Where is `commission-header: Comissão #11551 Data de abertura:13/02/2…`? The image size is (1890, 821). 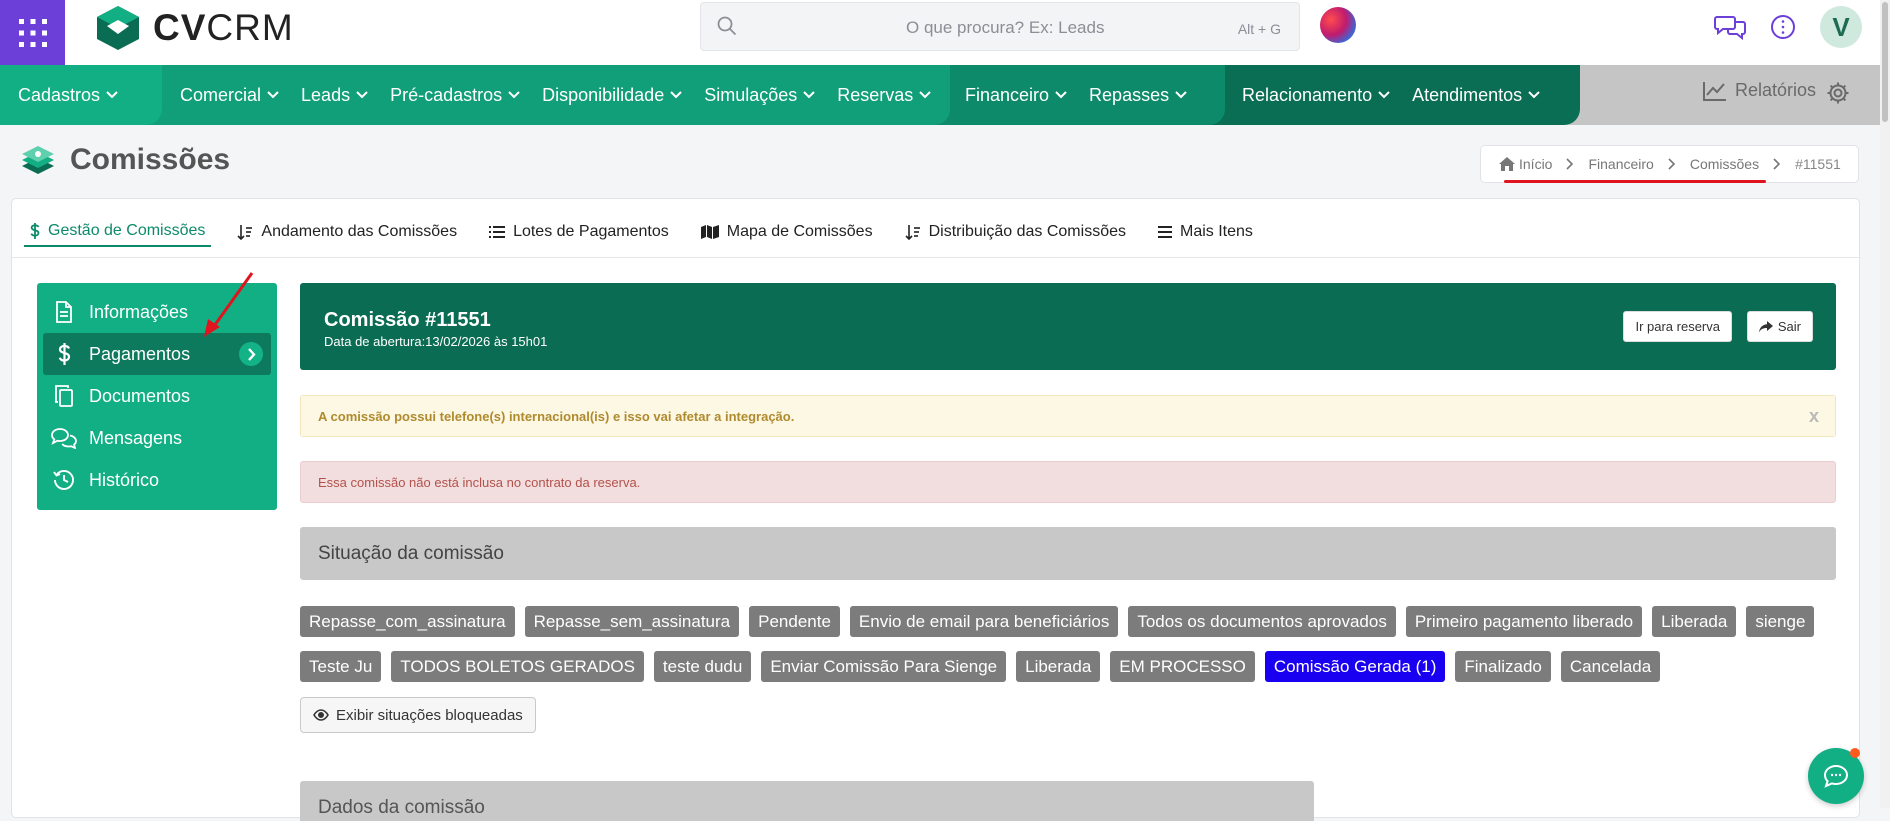 commission-header: Comissão #11551 Data de abertura:13/02/2… is located at coordinates (1068, 326).